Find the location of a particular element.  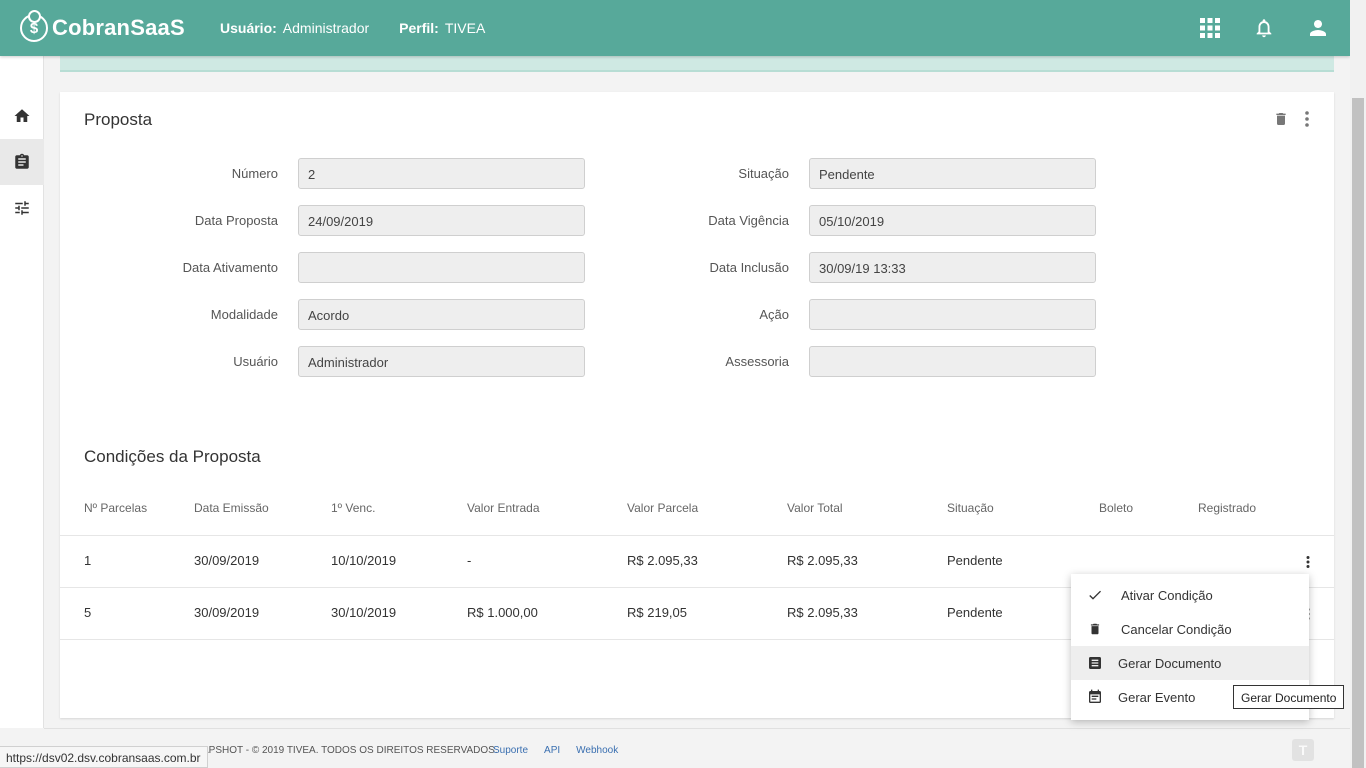

row-more-vert-icon is located at coordinates (1308, 562).